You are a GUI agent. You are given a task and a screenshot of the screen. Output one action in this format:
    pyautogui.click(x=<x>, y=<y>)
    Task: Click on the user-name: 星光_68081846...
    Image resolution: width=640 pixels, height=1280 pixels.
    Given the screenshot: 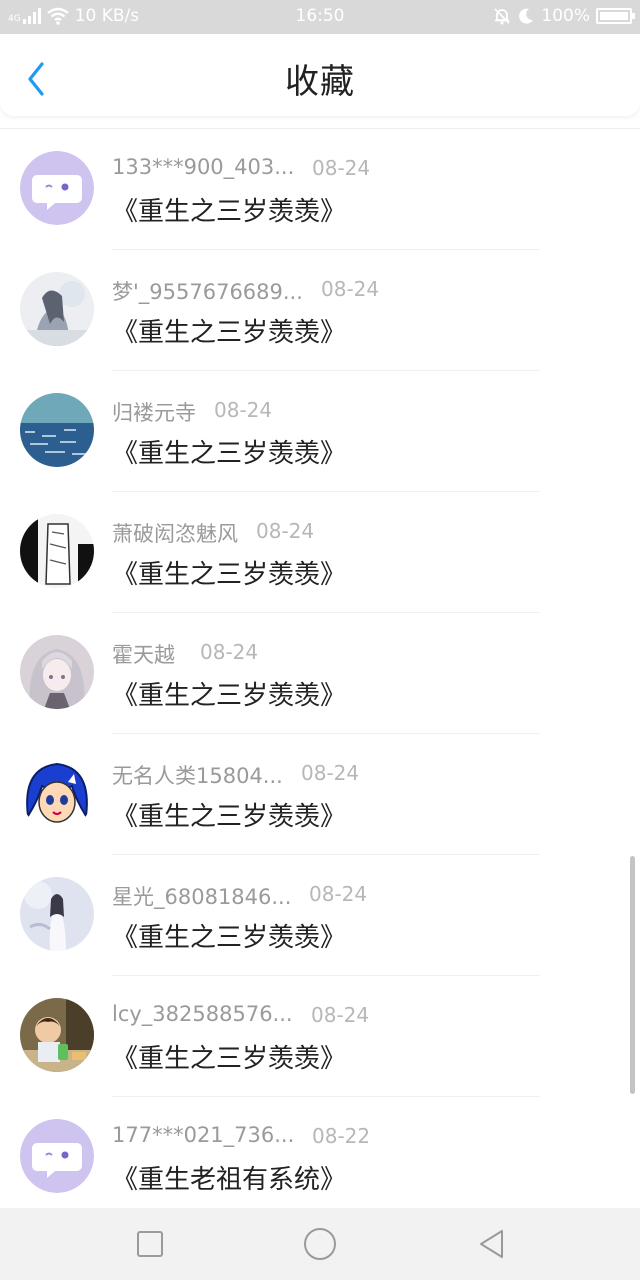 What is the action you would take?
    pyautogui.click(x=202, y=897)
    